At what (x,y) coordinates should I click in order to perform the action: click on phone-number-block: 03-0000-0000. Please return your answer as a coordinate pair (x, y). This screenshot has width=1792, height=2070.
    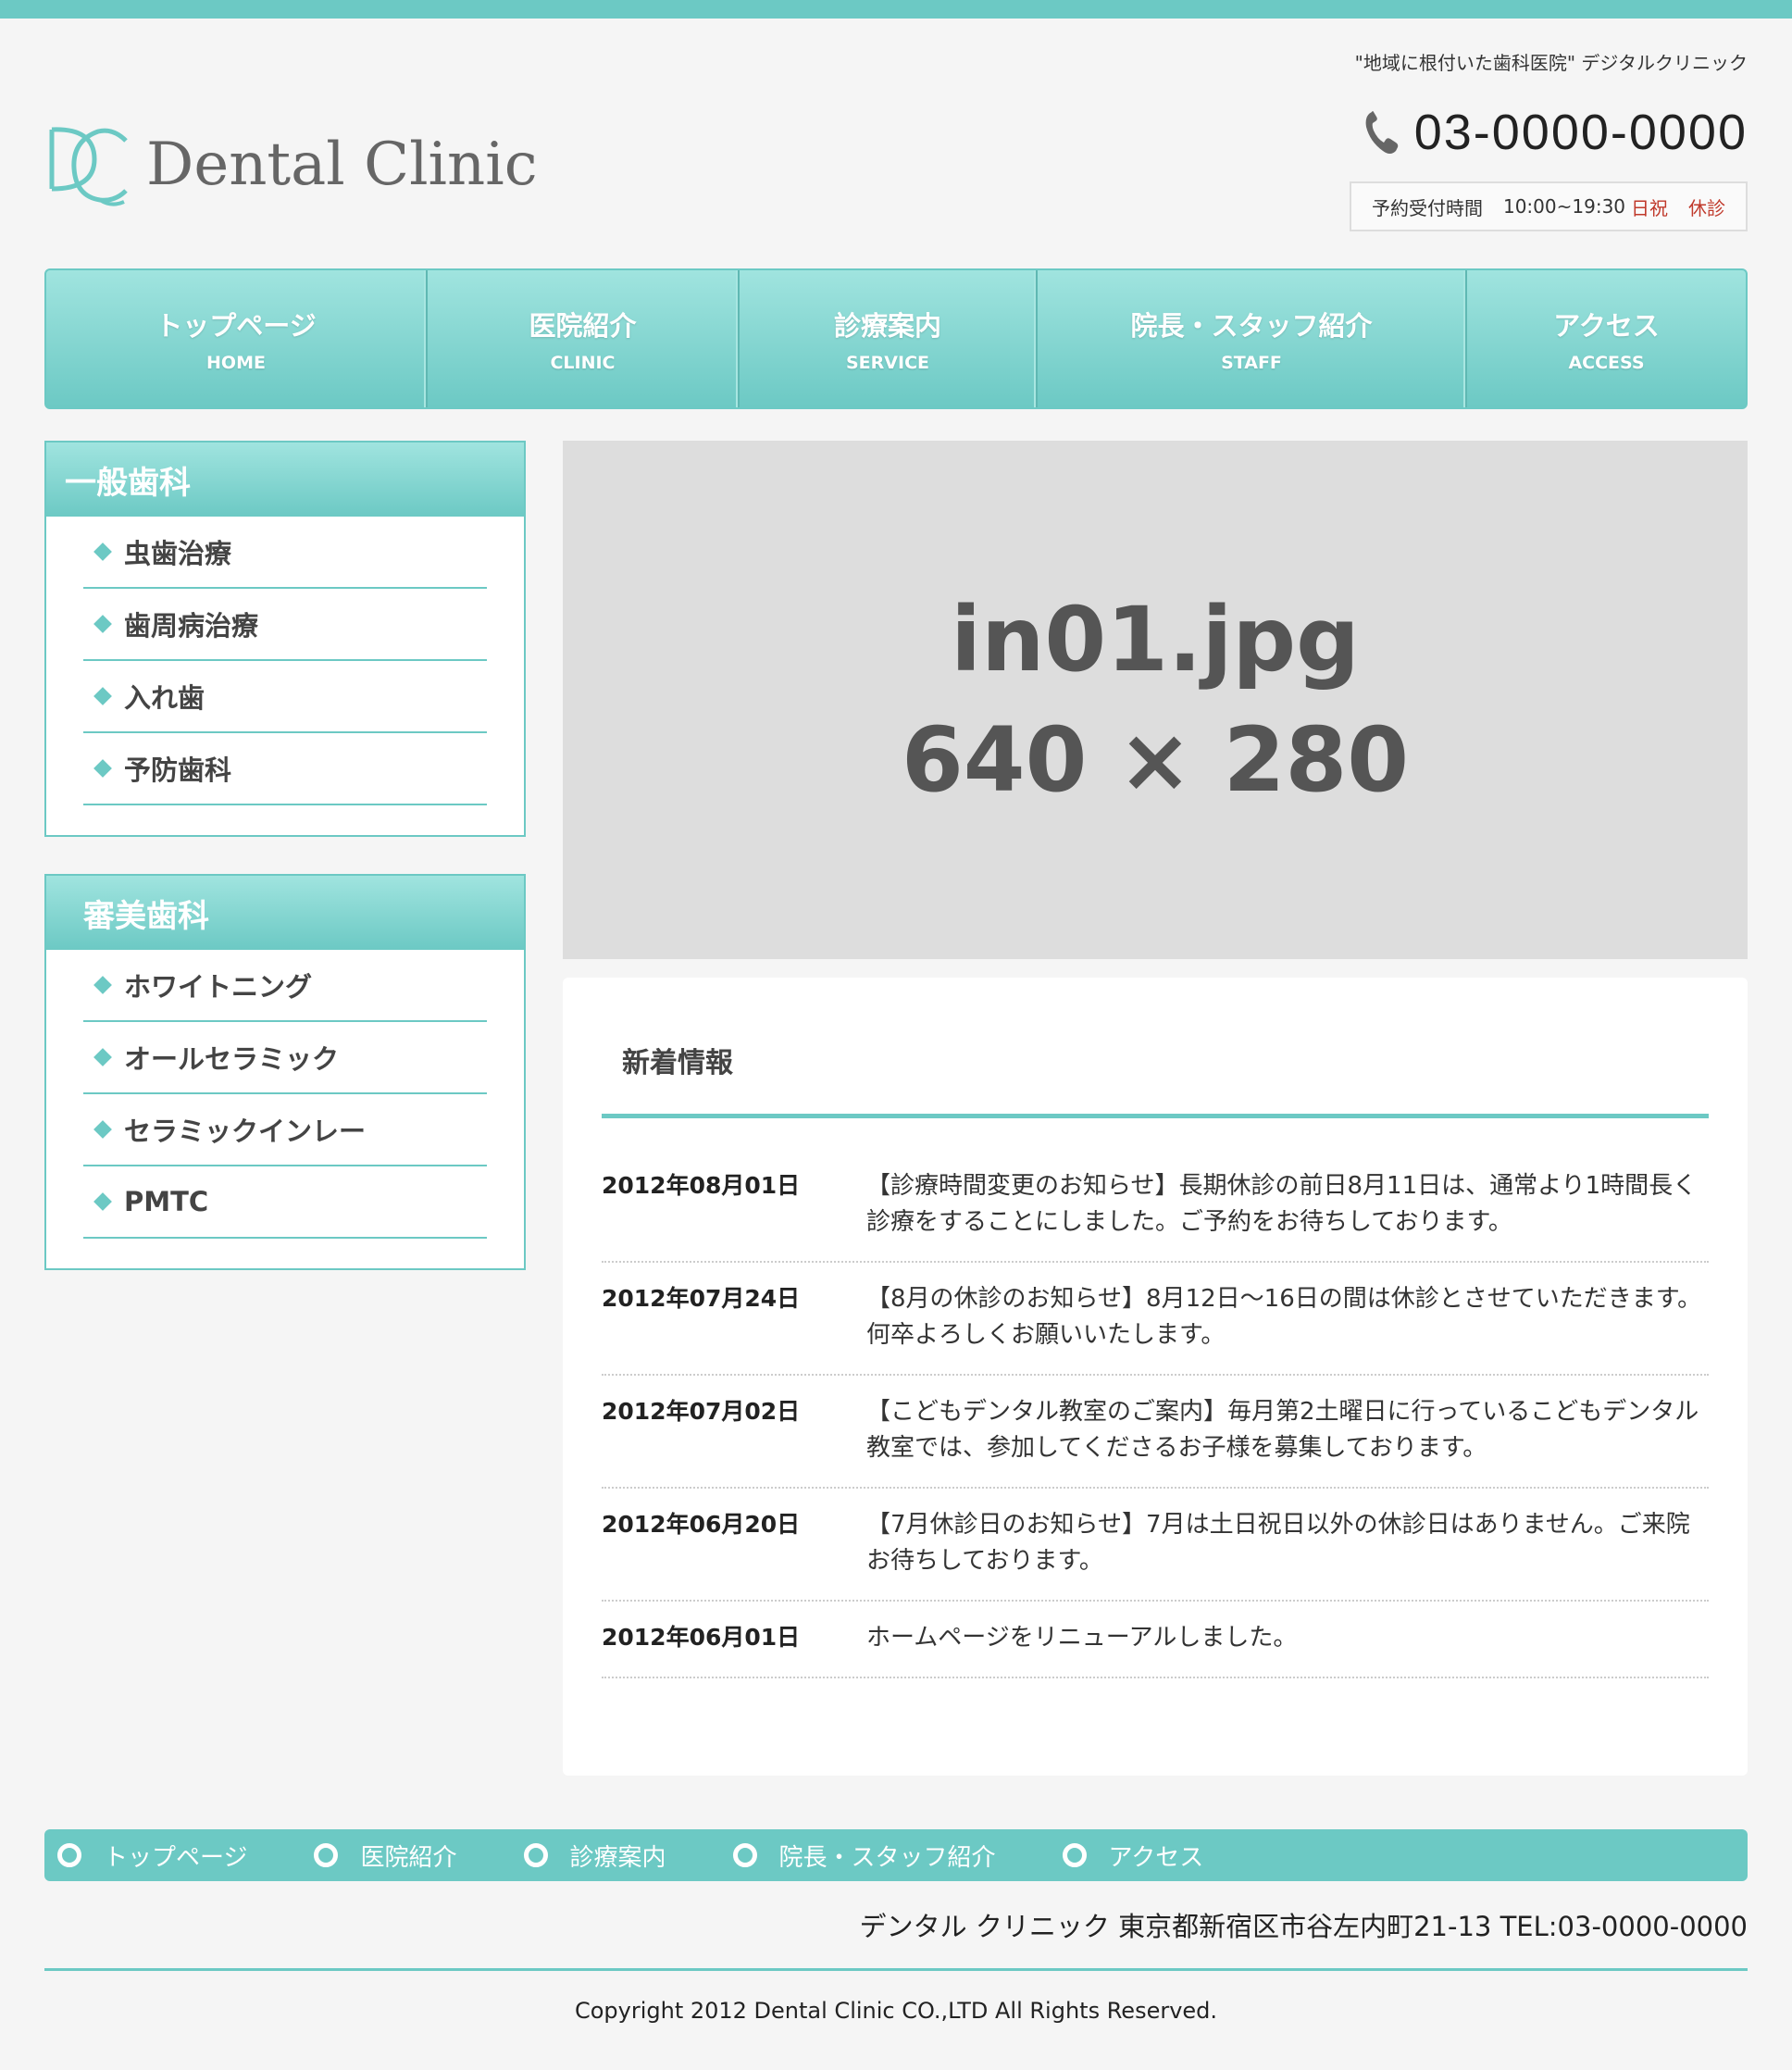
    Looking at the image, I should click on (1555, 132).